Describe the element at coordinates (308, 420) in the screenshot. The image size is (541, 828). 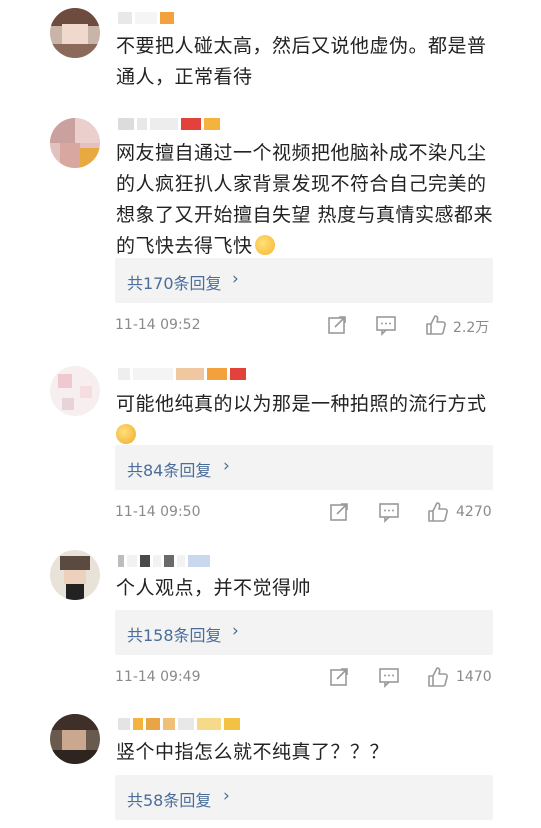
I see `comment-text: 可能他纯真的以为那是一种拍照的流行方式` at that location.